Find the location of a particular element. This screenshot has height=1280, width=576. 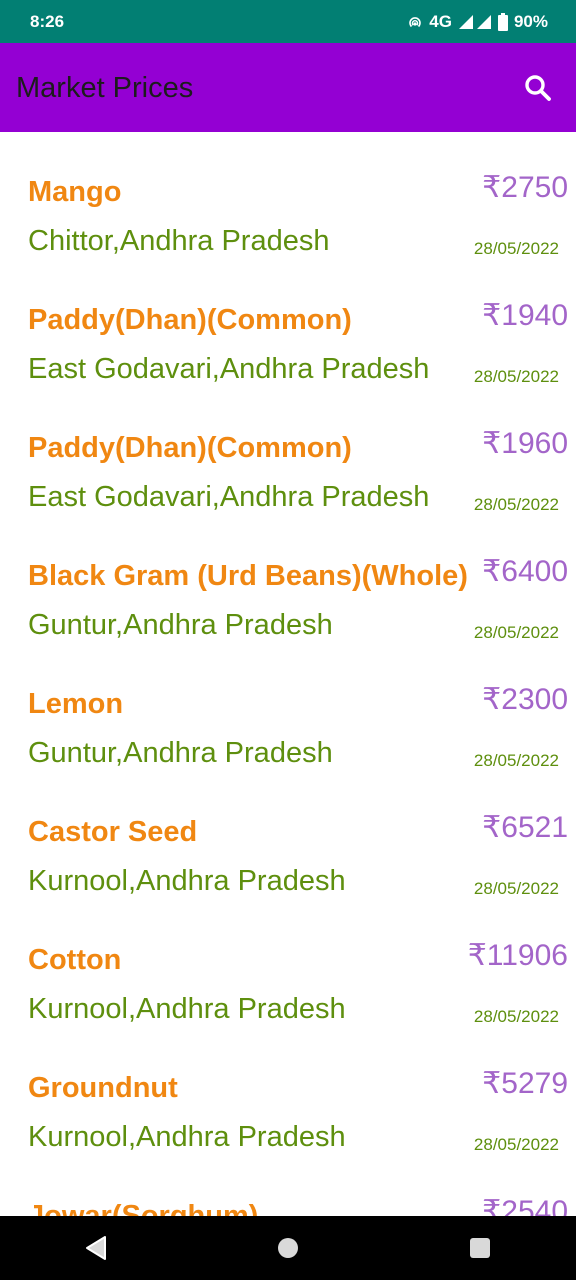

signal-icon is located at coordinates (475, 22).